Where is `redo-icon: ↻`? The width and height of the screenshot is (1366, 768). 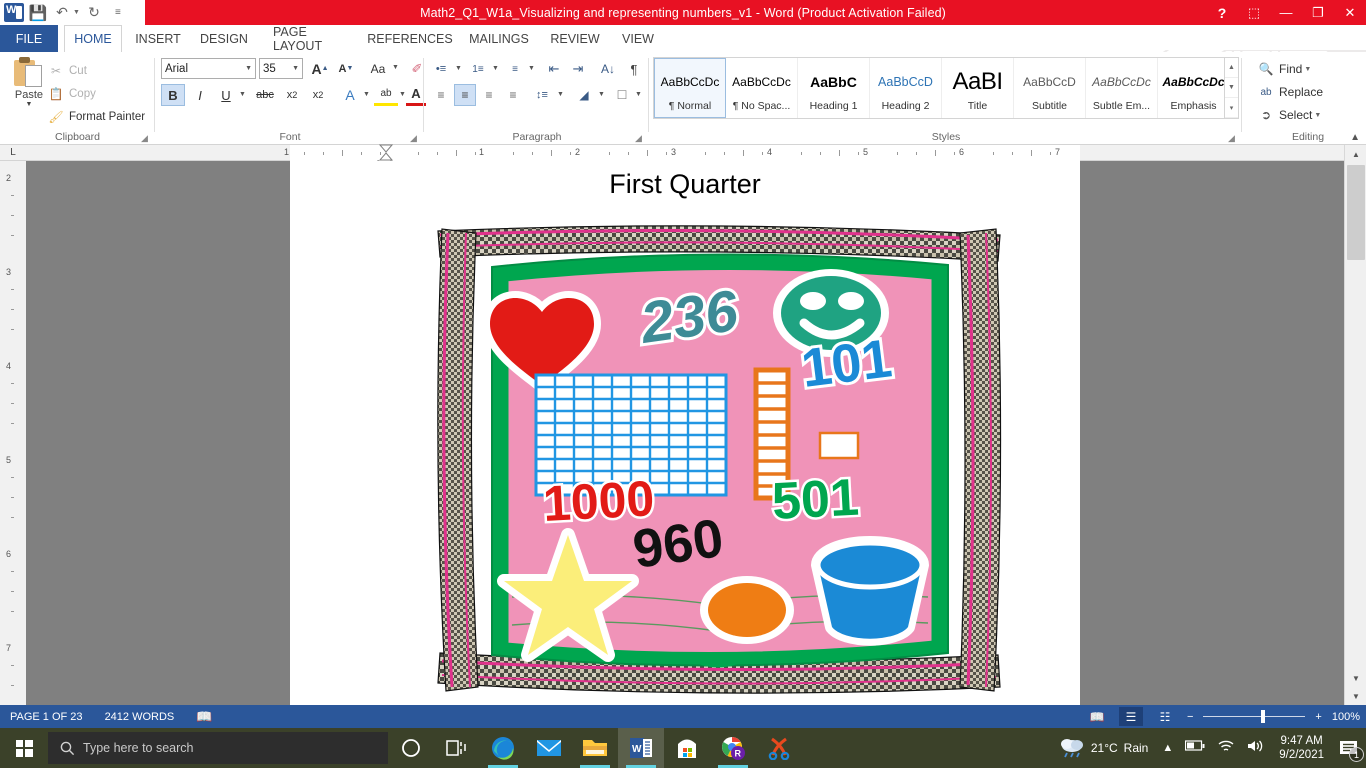
redo-icon: ↻ is located at coordinates (94, 13).